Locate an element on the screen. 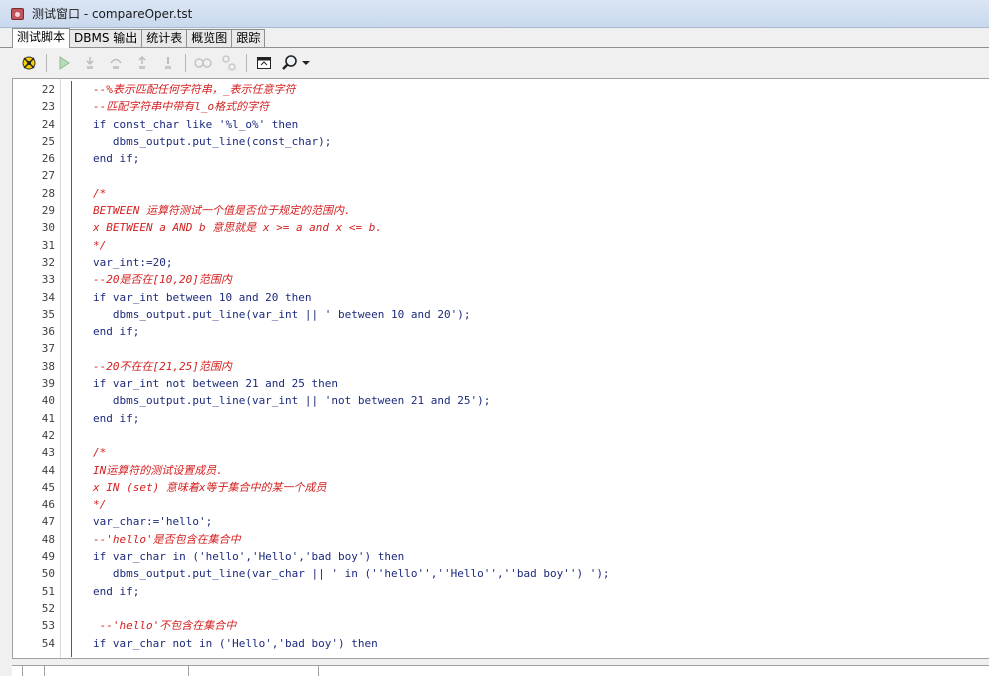 This screenshot has width=989, height=676. code-line: 34 if var_int between 10 and 20 then is located at coordinates (501, 297).